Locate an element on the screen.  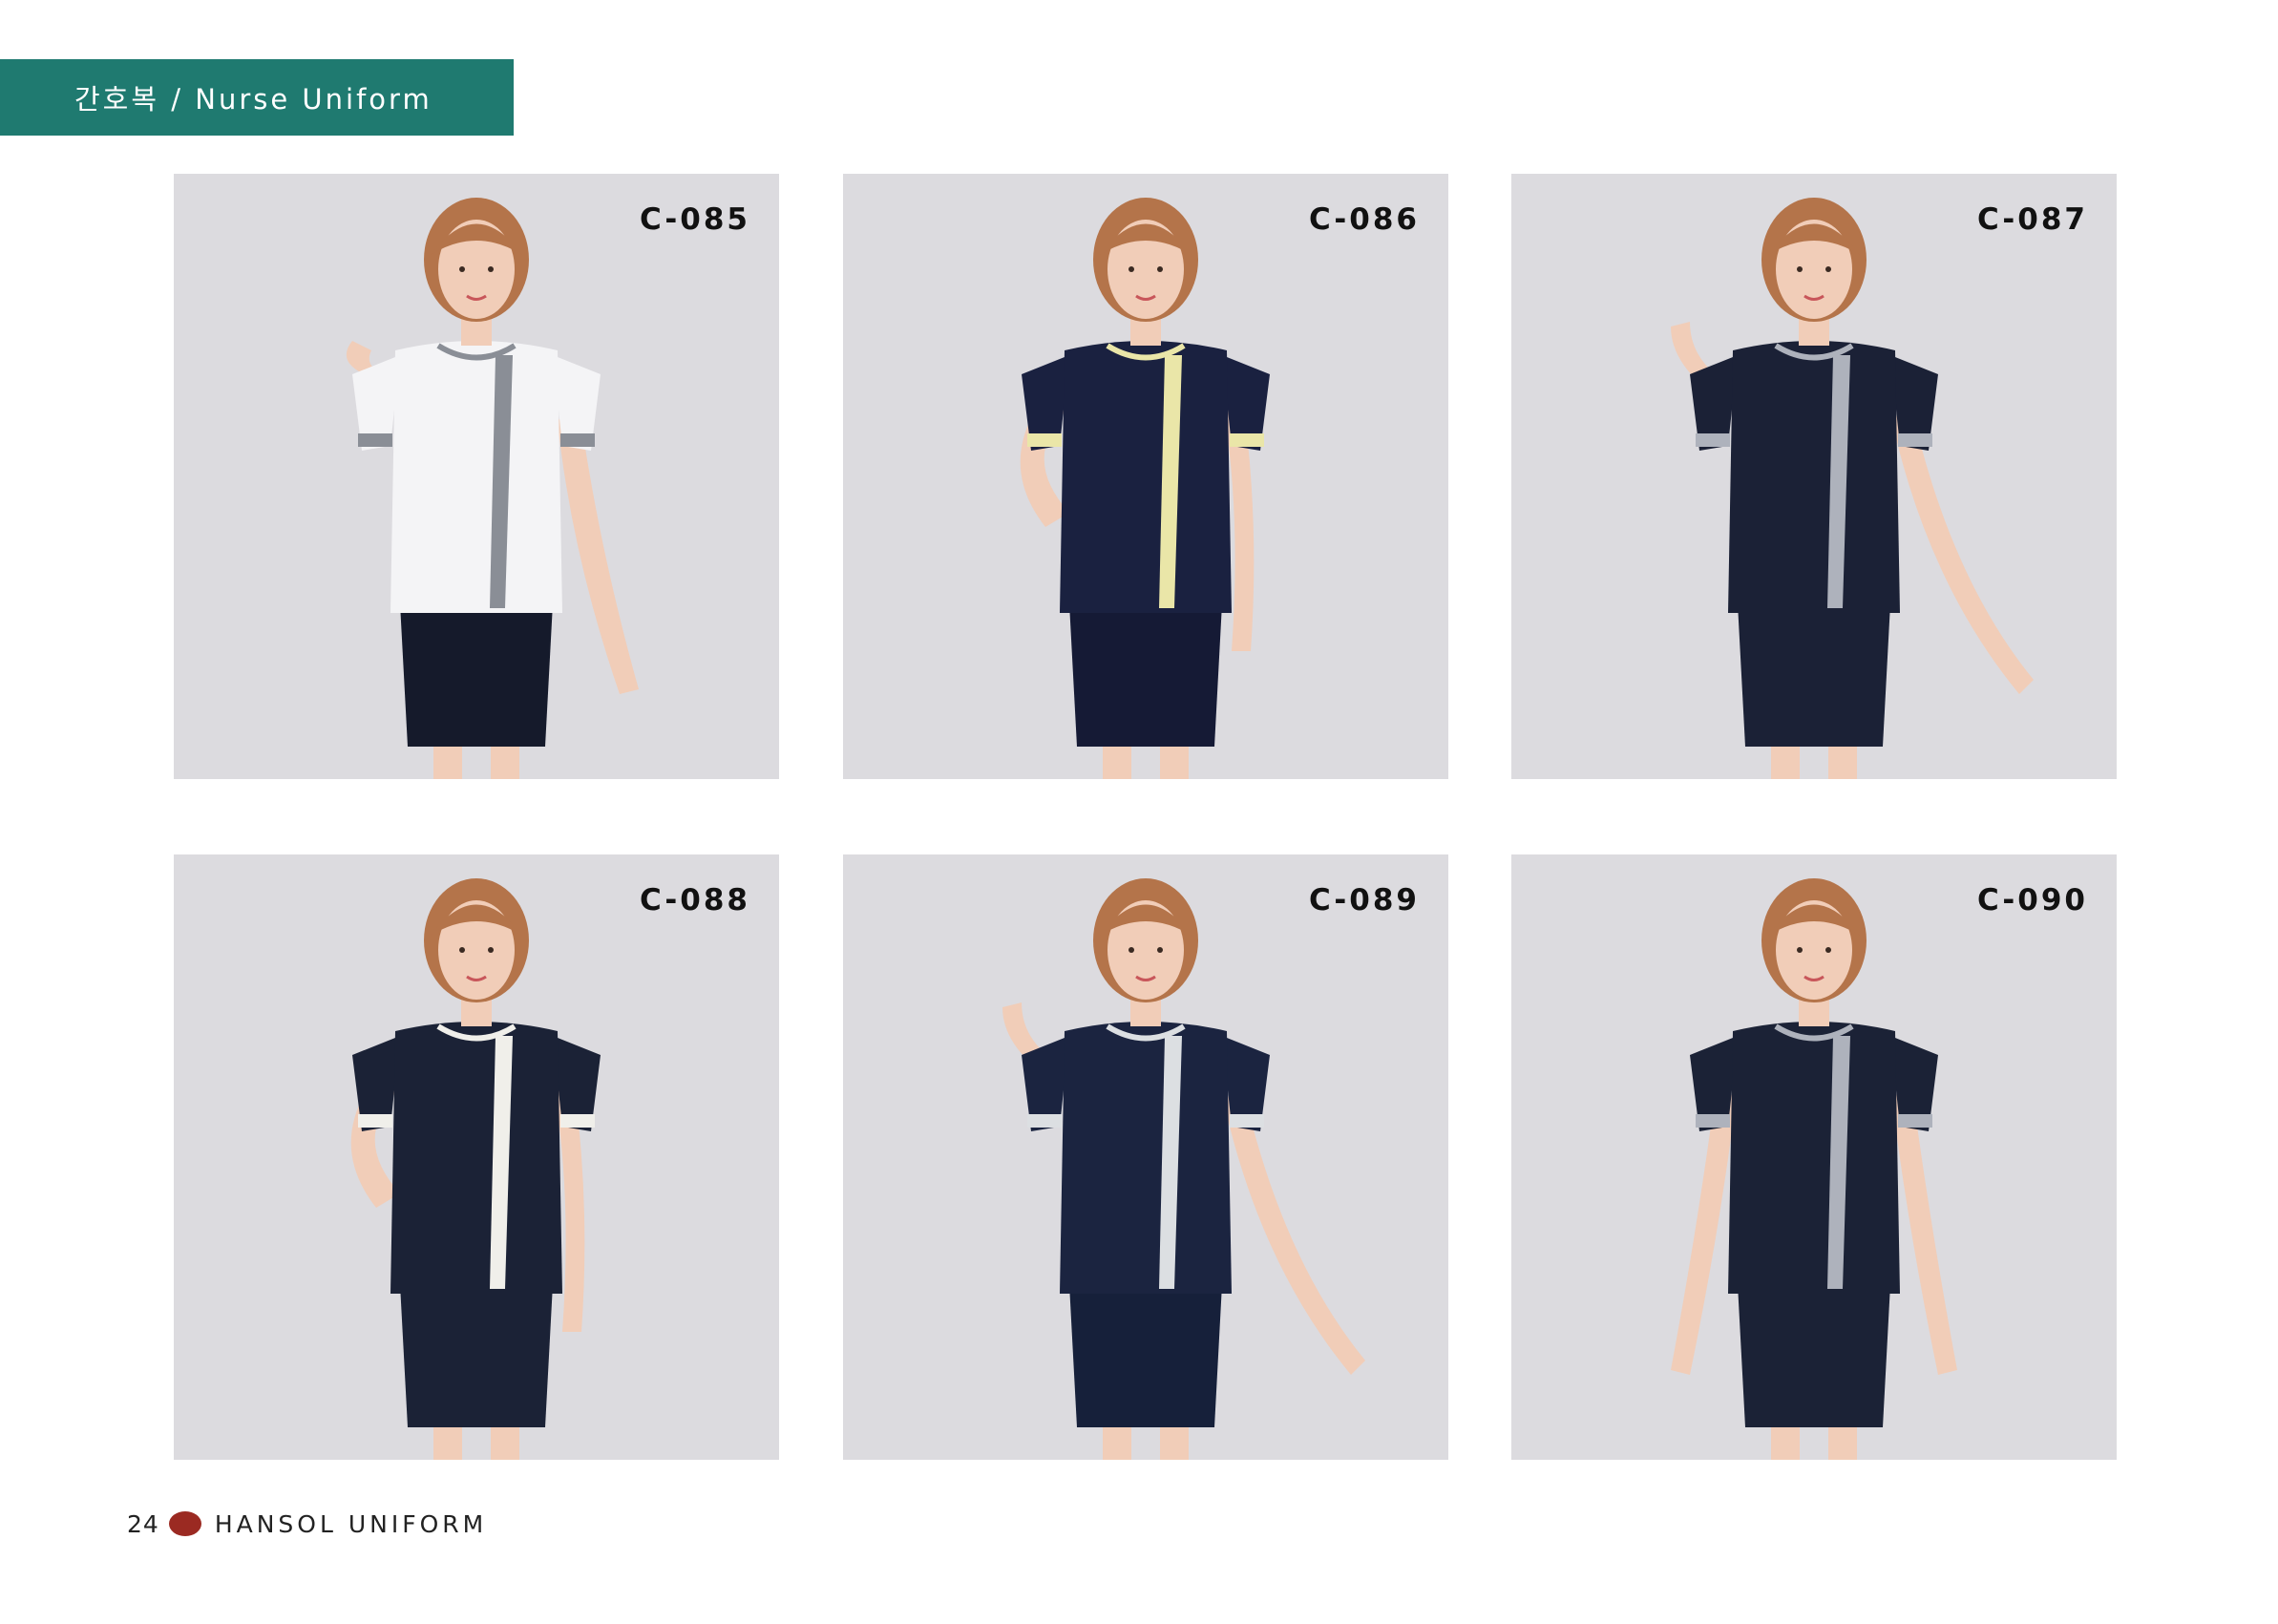
brand-name: HANSOL UNIFORM is located at coordinates (351, 1523).